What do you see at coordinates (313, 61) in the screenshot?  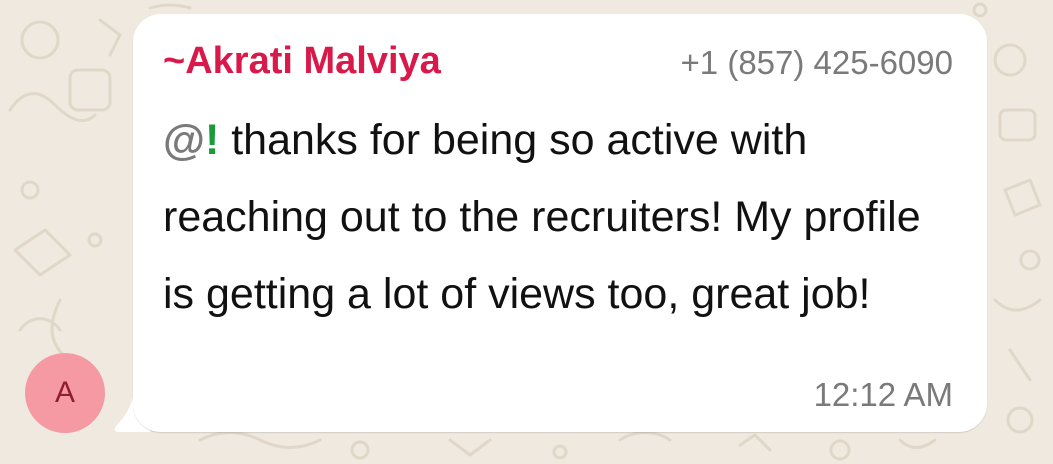 I see `sender-name-text: Akrati Malviya` at bounding box center [313, 61].